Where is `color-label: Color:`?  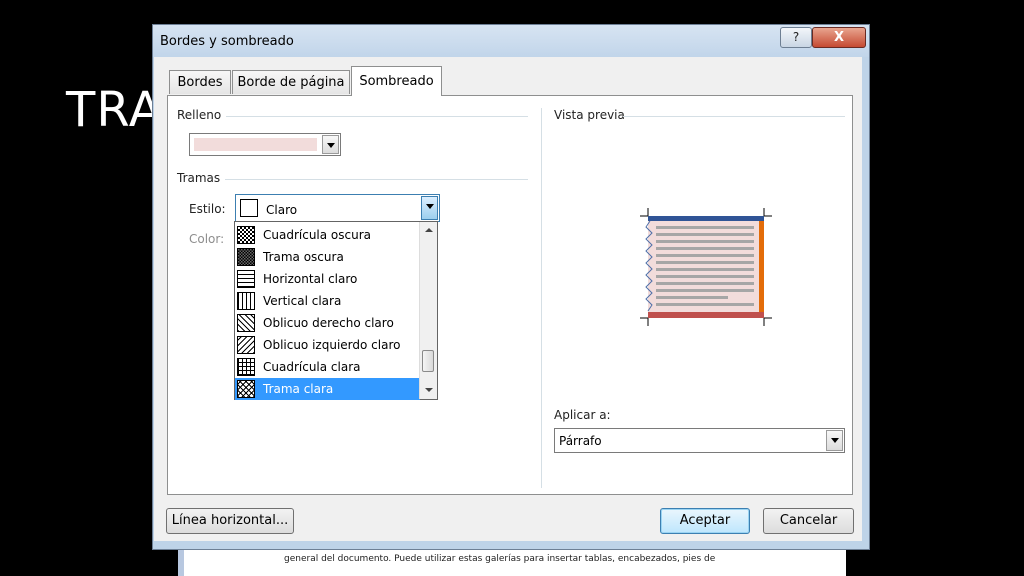
color-label: Color: is located at coordinates (207, 239).